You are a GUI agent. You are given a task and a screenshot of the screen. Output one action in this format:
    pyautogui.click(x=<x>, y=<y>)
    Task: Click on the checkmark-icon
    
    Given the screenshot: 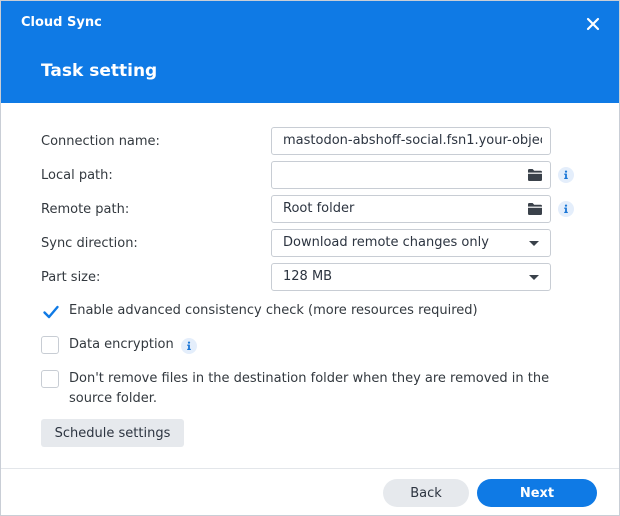 What is the action you would take?
    pyautogui.click(x=51, y=312)
    